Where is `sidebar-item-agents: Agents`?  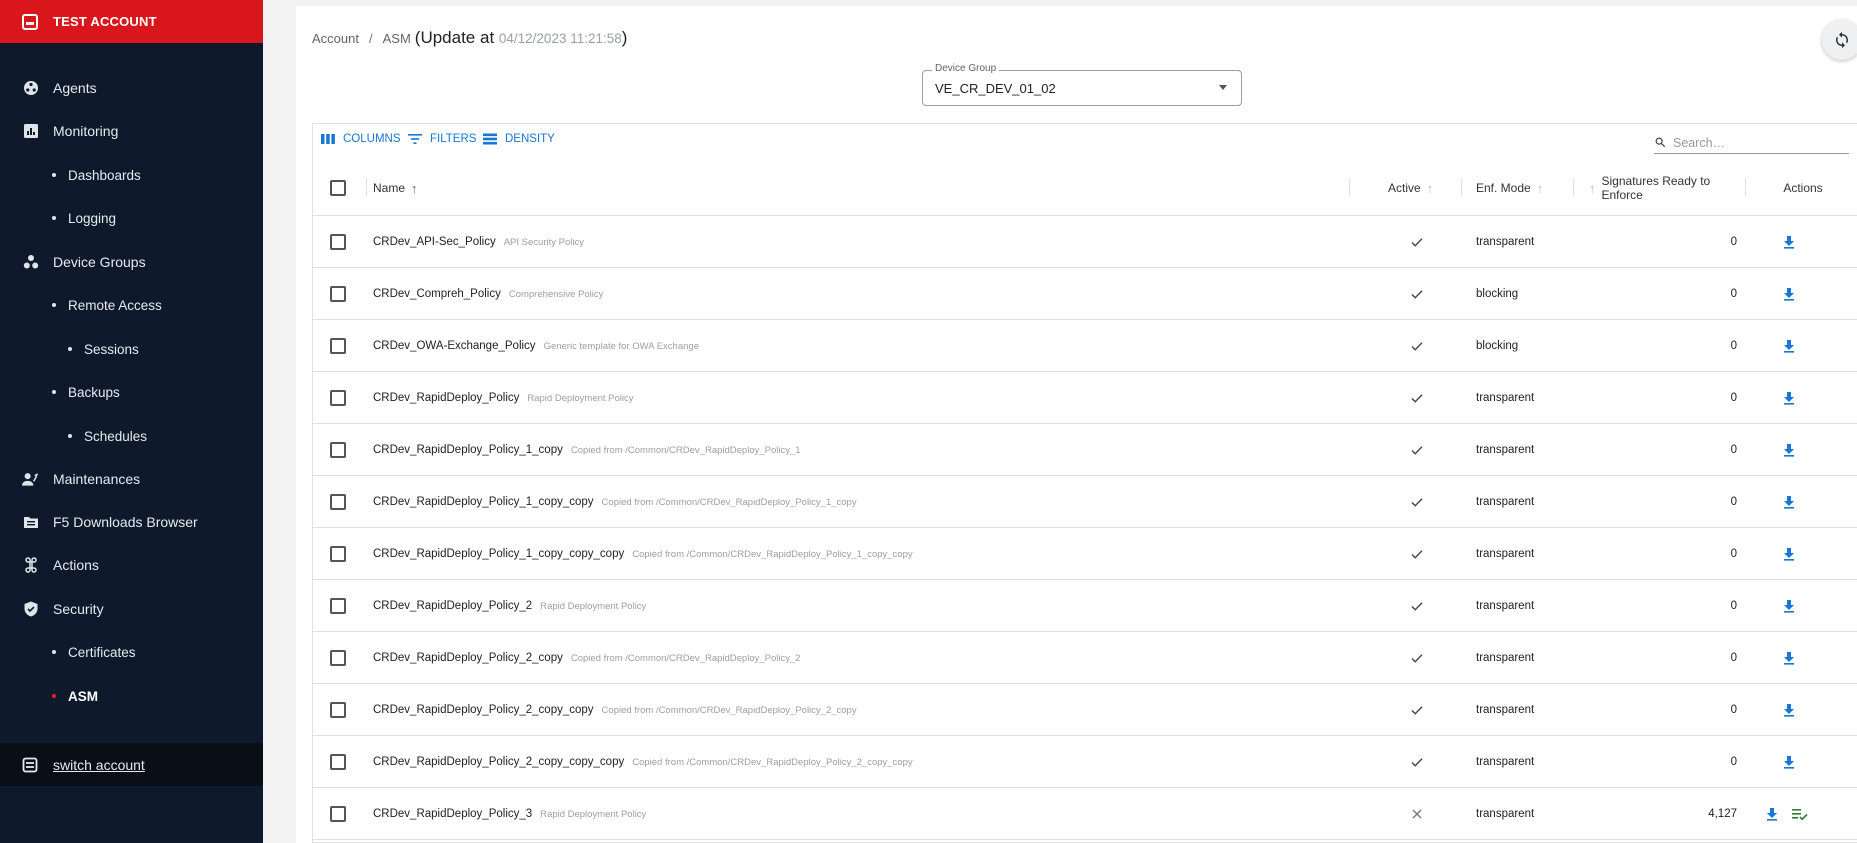
sidebar-item-agents: Agents is located at coordinates (131, 88).